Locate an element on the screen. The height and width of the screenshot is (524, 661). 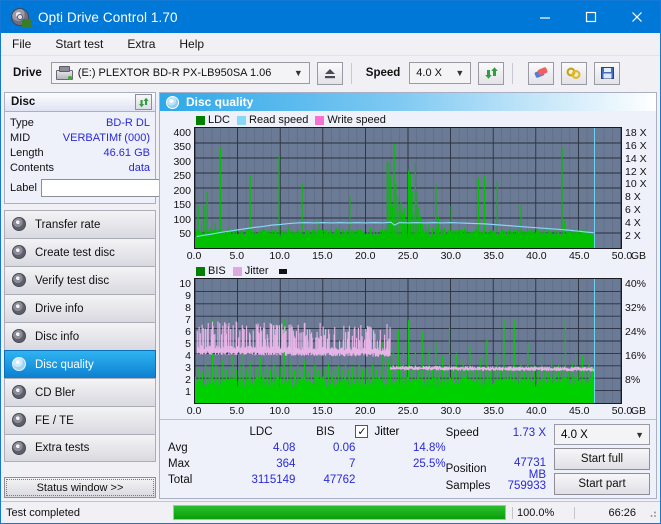
readout-speed-value: 1.73 X is located at coordinates (529, 432).